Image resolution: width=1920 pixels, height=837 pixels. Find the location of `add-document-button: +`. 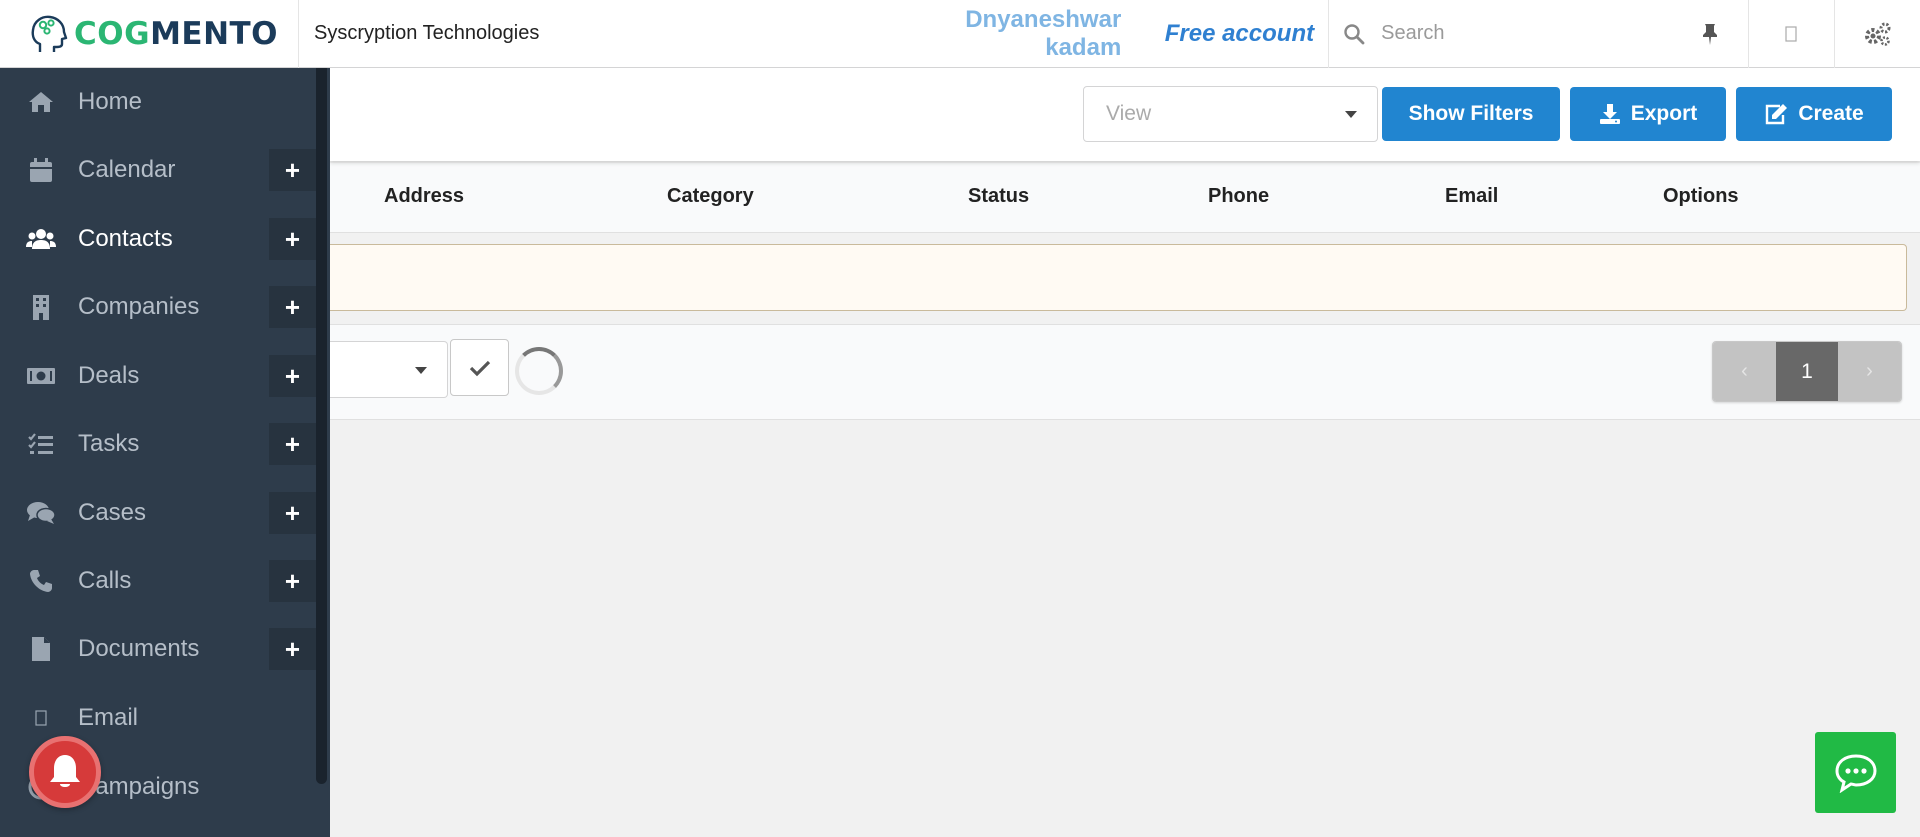

add-document-button: + is located at coordinates (292, 649).